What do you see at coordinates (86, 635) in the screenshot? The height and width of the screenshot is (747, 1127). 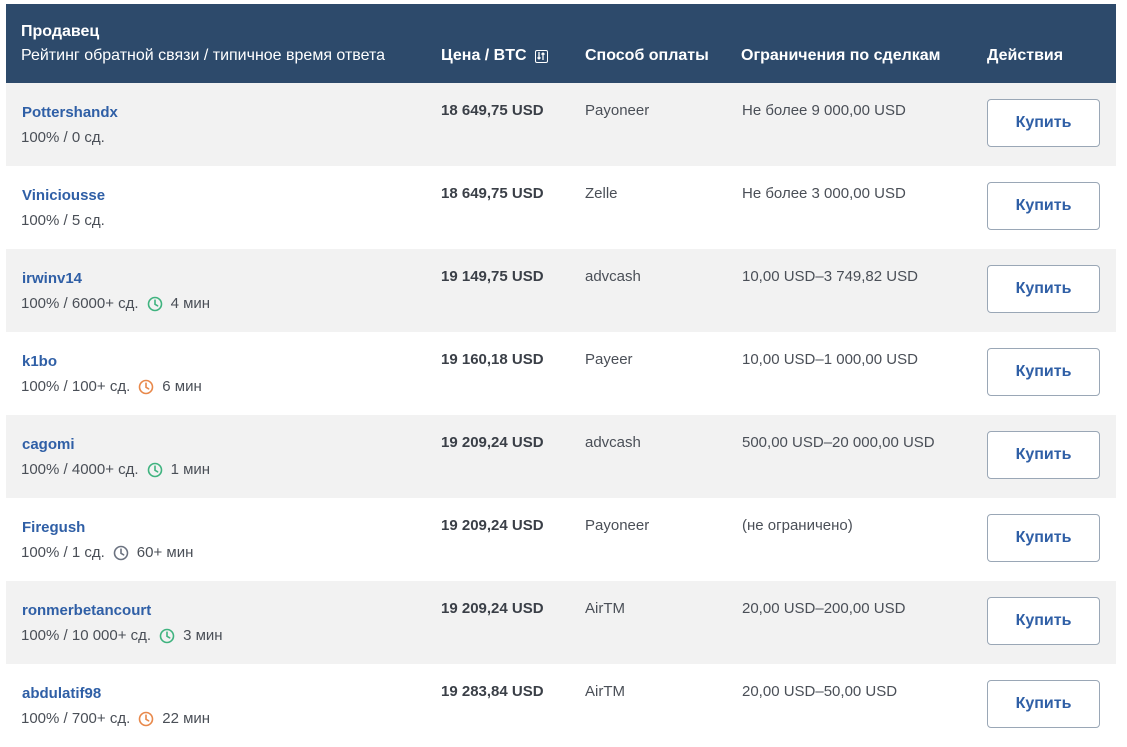 I see `seller-rating-trades: 100% / 10 000+ сд.` at bounding box center [86, 635].